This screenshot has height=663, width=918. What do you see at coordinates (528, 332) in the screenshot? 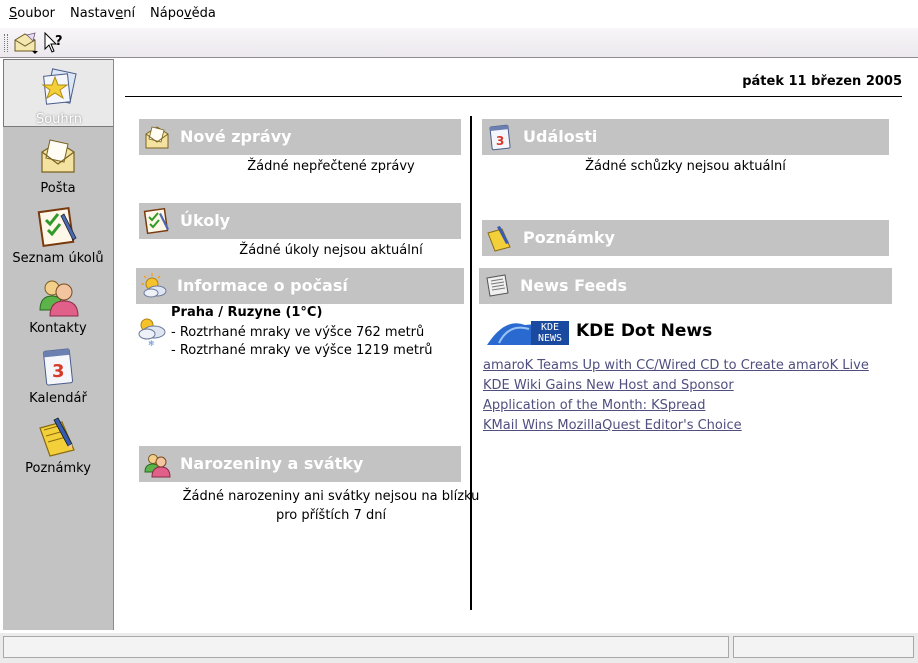
I see `kde-news-logo: KDE NEWS` at bounding box center [528, 332].